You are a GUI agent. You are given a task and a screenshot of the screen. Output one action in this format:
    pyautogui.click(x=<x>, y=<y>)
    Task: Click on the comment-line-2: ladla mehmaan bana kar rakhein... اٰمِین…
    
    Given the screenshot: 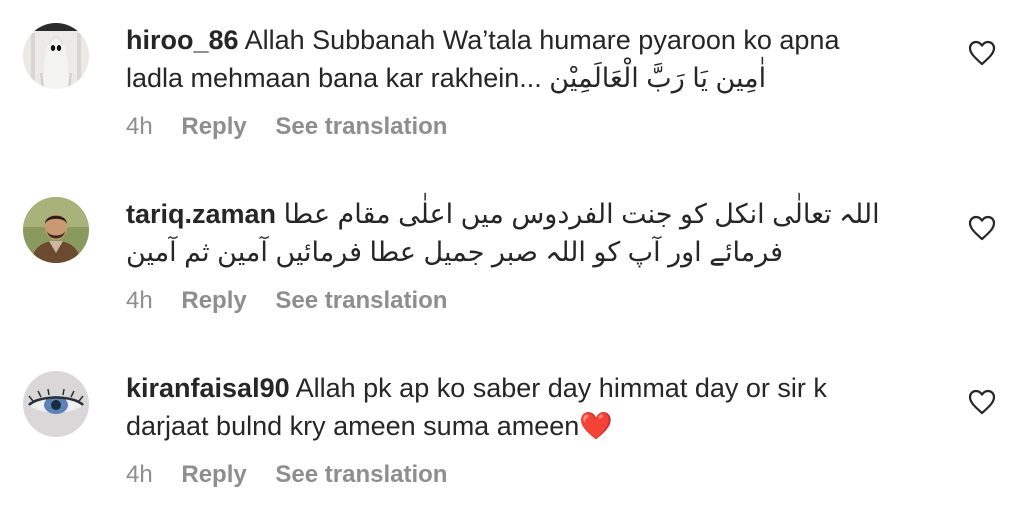 What is the action you would take?
    pyautogui.click(x=531, y=78)
    